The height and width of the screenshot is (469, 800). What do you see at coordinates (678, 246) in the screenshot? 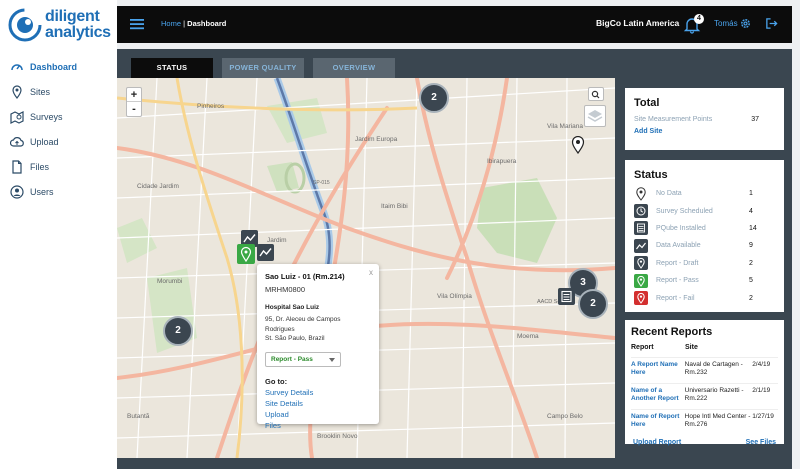
I see `status-label: Data Available` at bounding box center [678, 246].